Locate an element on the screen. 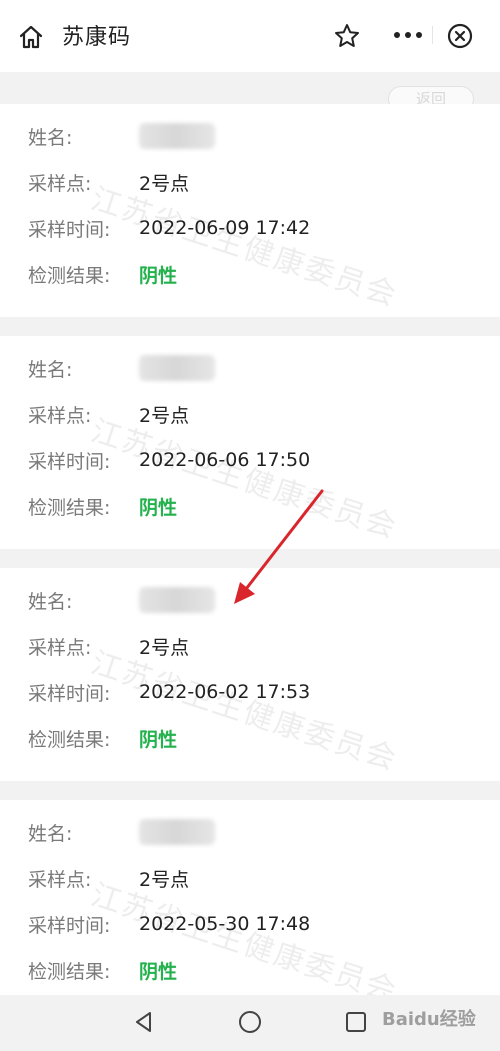  time-row: 采样时间: 2022-06-06 17:50 is located at coordinates (169, 460).